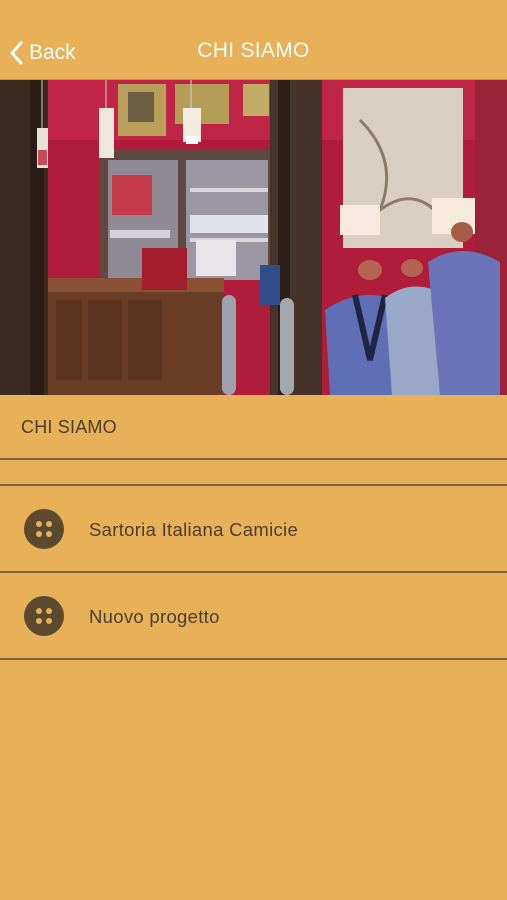 This screenshot has width=507, height=900. Describe the element at coordinates (69, 427) in the screenshot. I see `section-title: CHI SIAMO` at that location.